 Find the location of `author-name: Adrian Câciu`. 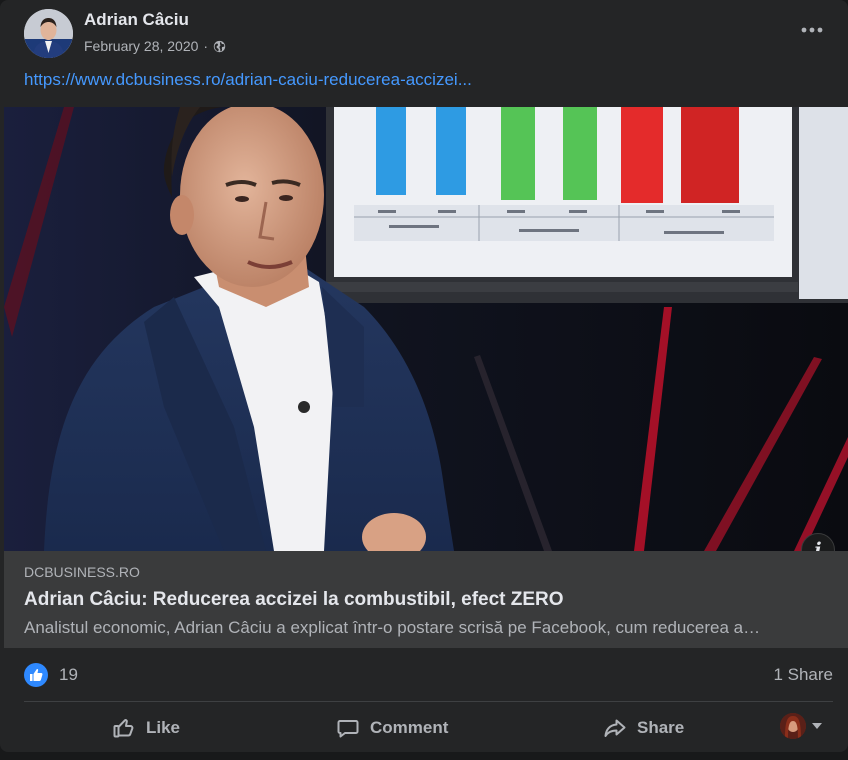

author-name: Adrian Câciu is located at coordinates (136, 20).